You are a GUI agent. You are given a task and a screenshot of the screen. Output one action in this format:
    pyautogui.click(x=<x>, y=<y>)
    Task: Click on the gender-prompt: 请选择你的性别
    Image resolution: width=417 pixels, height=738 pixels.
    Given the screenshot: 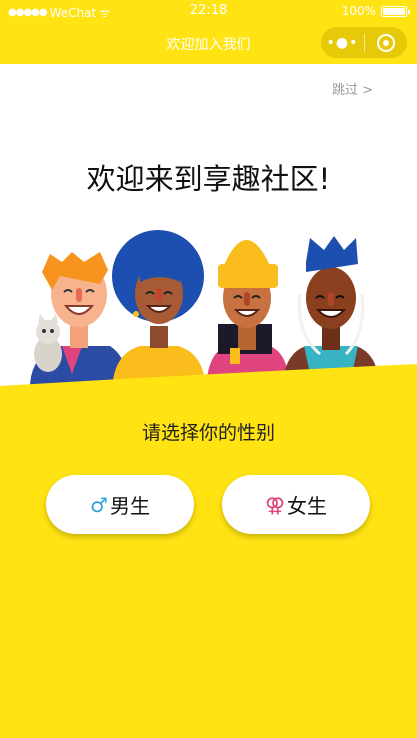 What is the action you would take?
    pyautogui.click(x=208, y=433)
    